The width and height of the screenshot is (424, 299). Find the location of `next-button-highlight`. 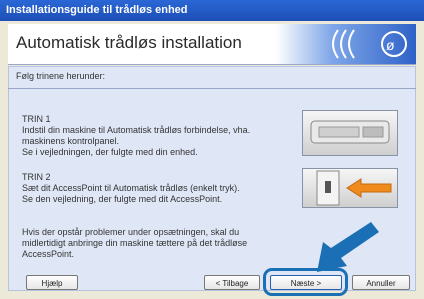

next-button-highlight is located at coordinates (305, 282).